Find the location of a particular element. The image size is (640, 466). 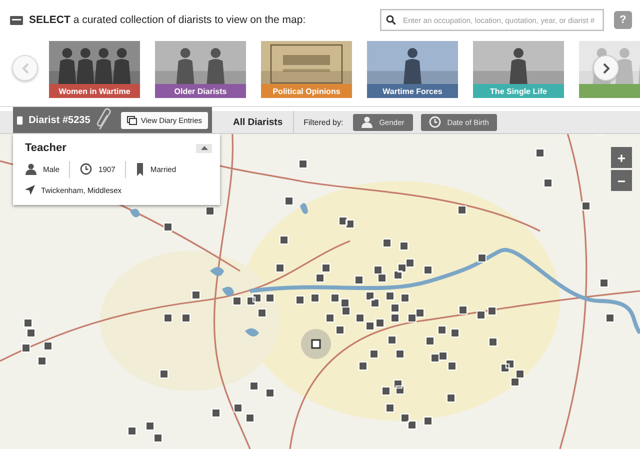

location-arrow-icon is located at coordinates (30, 190).